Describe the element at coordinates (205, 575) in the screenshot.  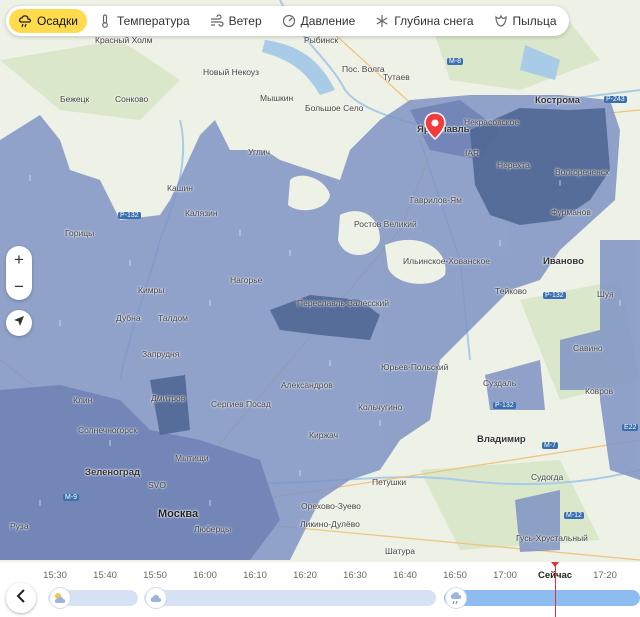
I see `timeline-time-label: 16:00` at that location.